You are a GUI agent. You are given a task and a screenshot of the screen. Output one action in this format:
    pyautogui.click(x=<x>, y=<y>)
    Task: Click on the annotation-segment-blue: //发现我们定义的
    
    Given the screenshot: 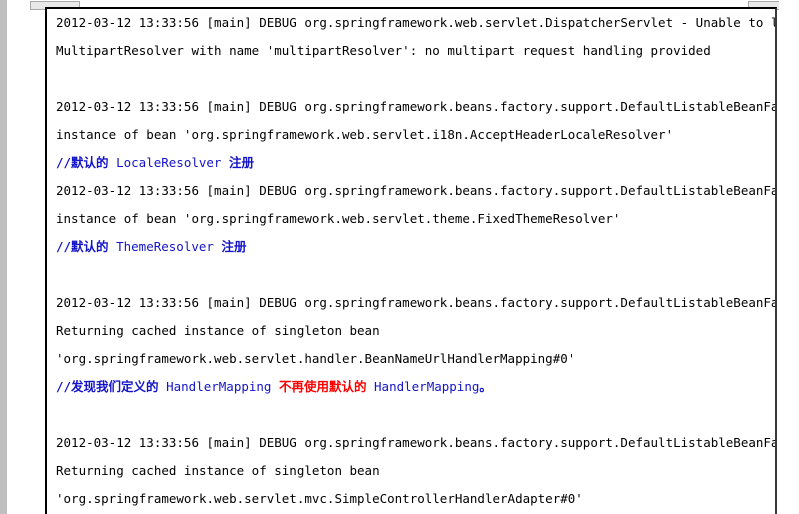 What is the action you would take?
    pyautogui.click(x=107, y=386)
    